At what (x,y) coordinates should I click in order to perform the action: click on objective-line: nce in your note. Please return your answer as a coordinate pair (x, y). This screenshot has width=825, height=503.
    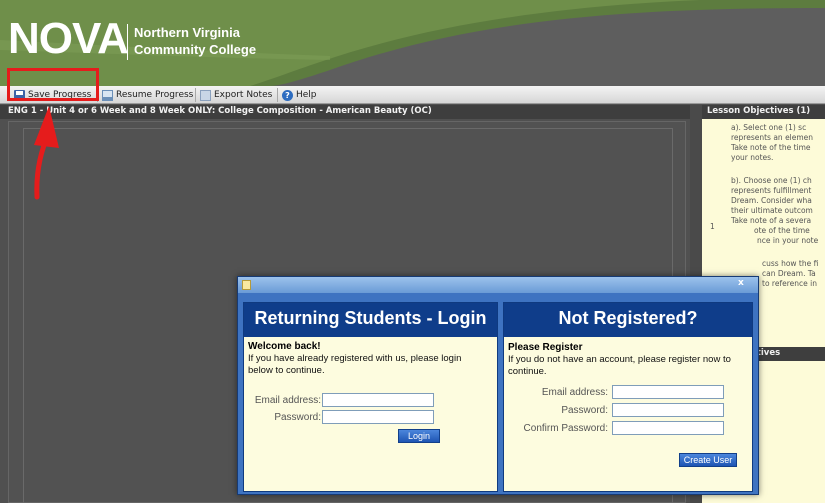
    Looking at the image, I should click on (788, 240).